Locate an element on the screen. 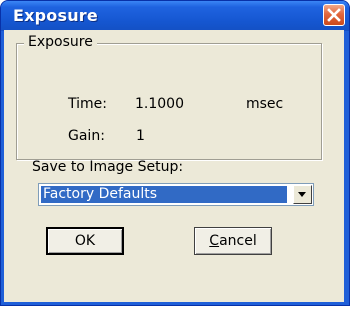 The width and height of the screenshot is (364, 315). groupbox-legend: Exposure is located at coordinates (60, 42).